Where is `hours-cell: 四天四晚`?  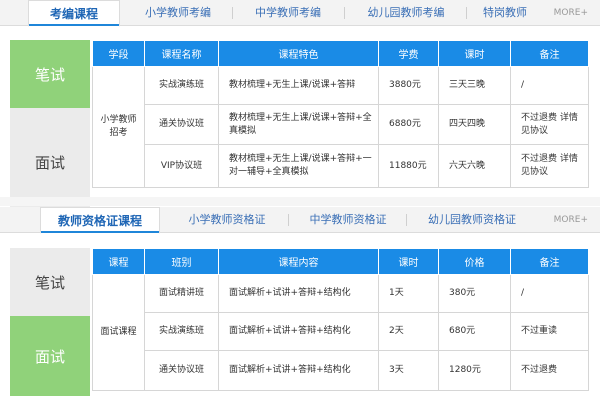
hours-cell: 四天四晚 is located at coordinates (474, 124).